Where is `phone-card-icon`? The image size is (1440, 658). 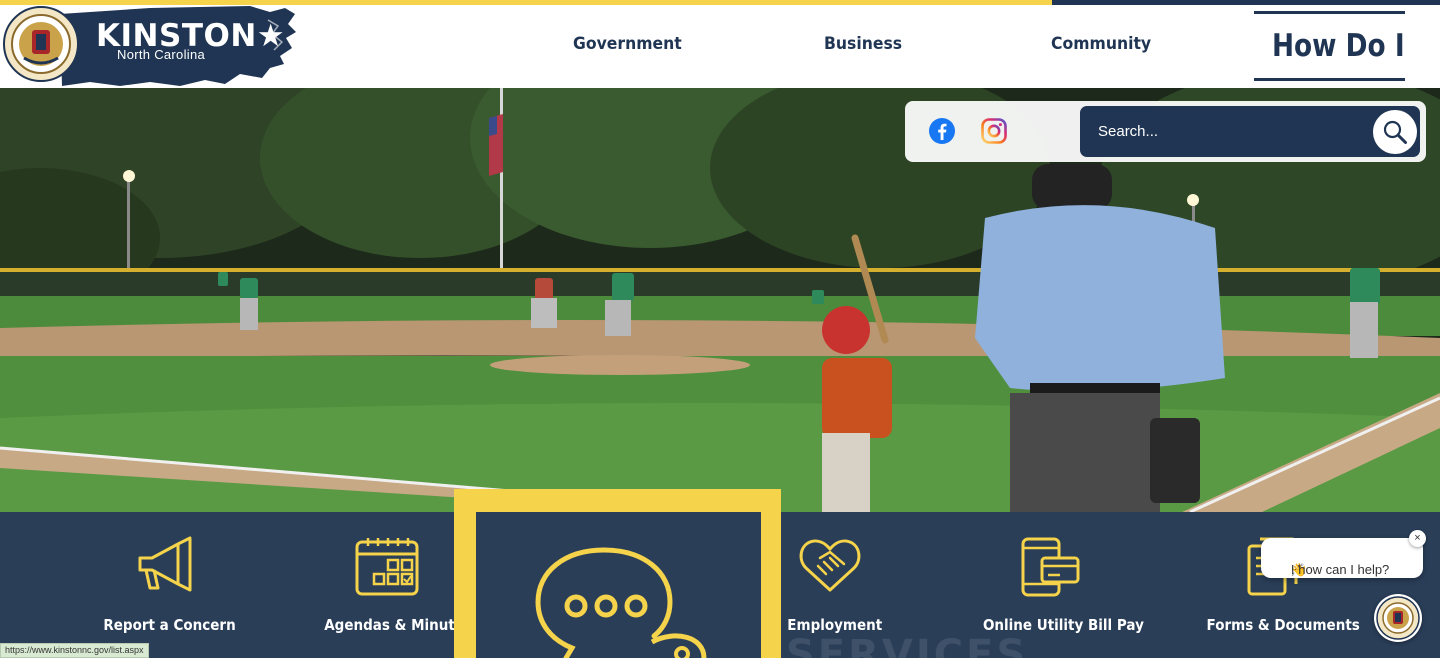
phone-card-icon is located at coordinates (1050, 567).